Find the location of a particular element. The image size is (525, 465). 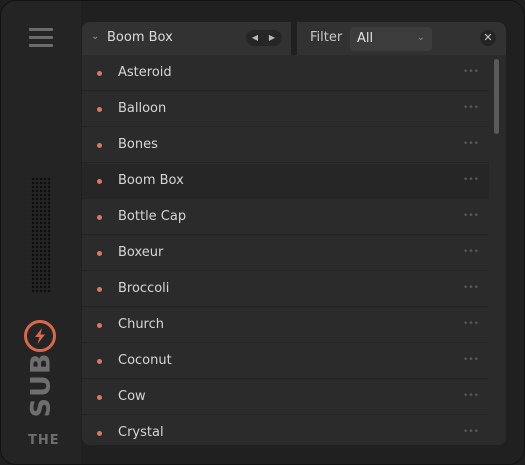

list-item: Boxeur ••• is located at coordinates (285, 253).